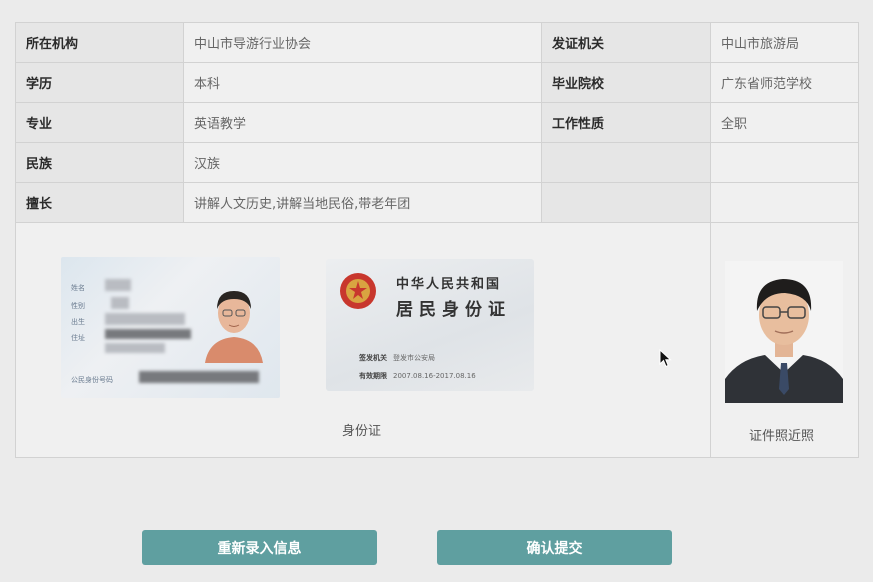  I want to click on id-authority-label: 签发机关, so click(373, 358).